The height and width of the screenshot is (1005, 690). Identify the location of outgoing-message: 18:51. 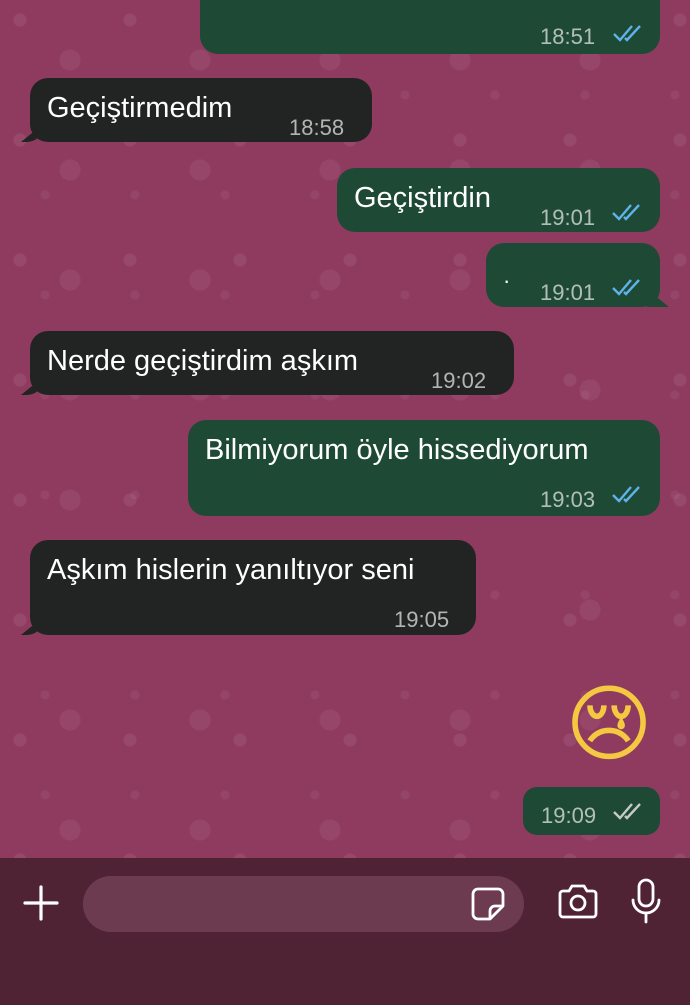
(430, 27).